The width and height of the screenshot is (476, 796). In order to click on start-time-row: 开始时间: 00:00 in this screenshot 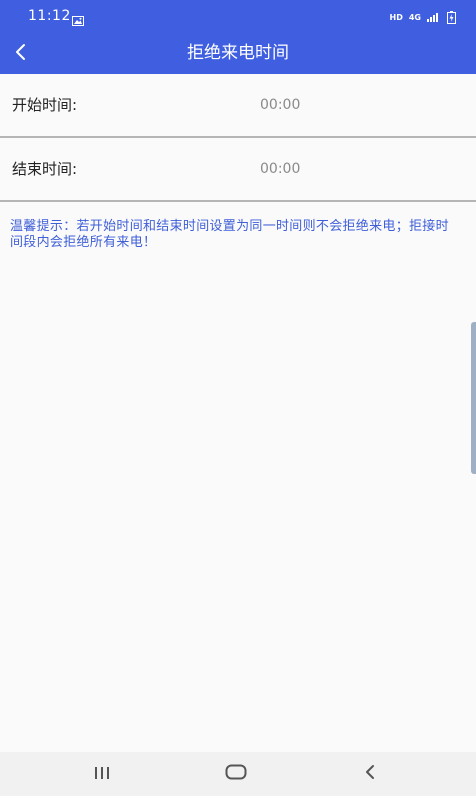, I will do `click(238, 106)`.